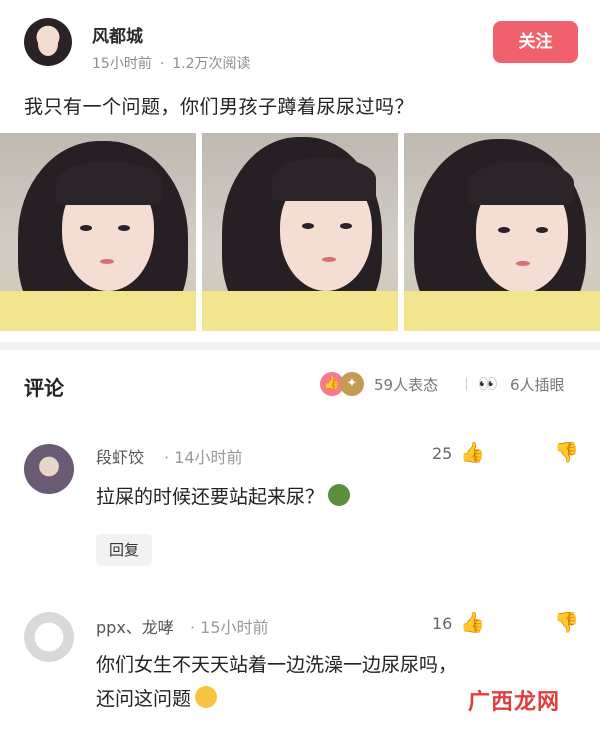 This screenshot has height=729, width=600. Describe the element at coordinates (535, 42) in the screenshot. I see `follow-button: 关注` at that location.